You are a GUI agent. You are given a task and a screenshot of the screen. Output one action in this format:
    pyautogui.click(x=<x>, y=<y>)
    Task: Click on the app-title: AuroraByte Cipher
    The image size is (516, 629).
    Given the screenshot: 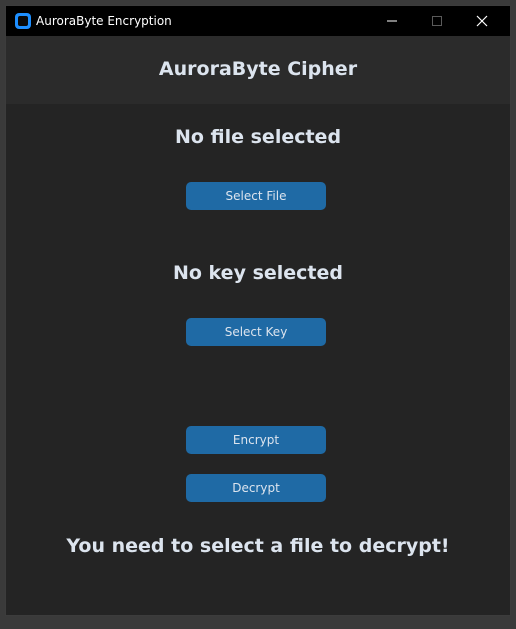 What is the action you would take?
    pyautogui.click(x=258, y=69)
    